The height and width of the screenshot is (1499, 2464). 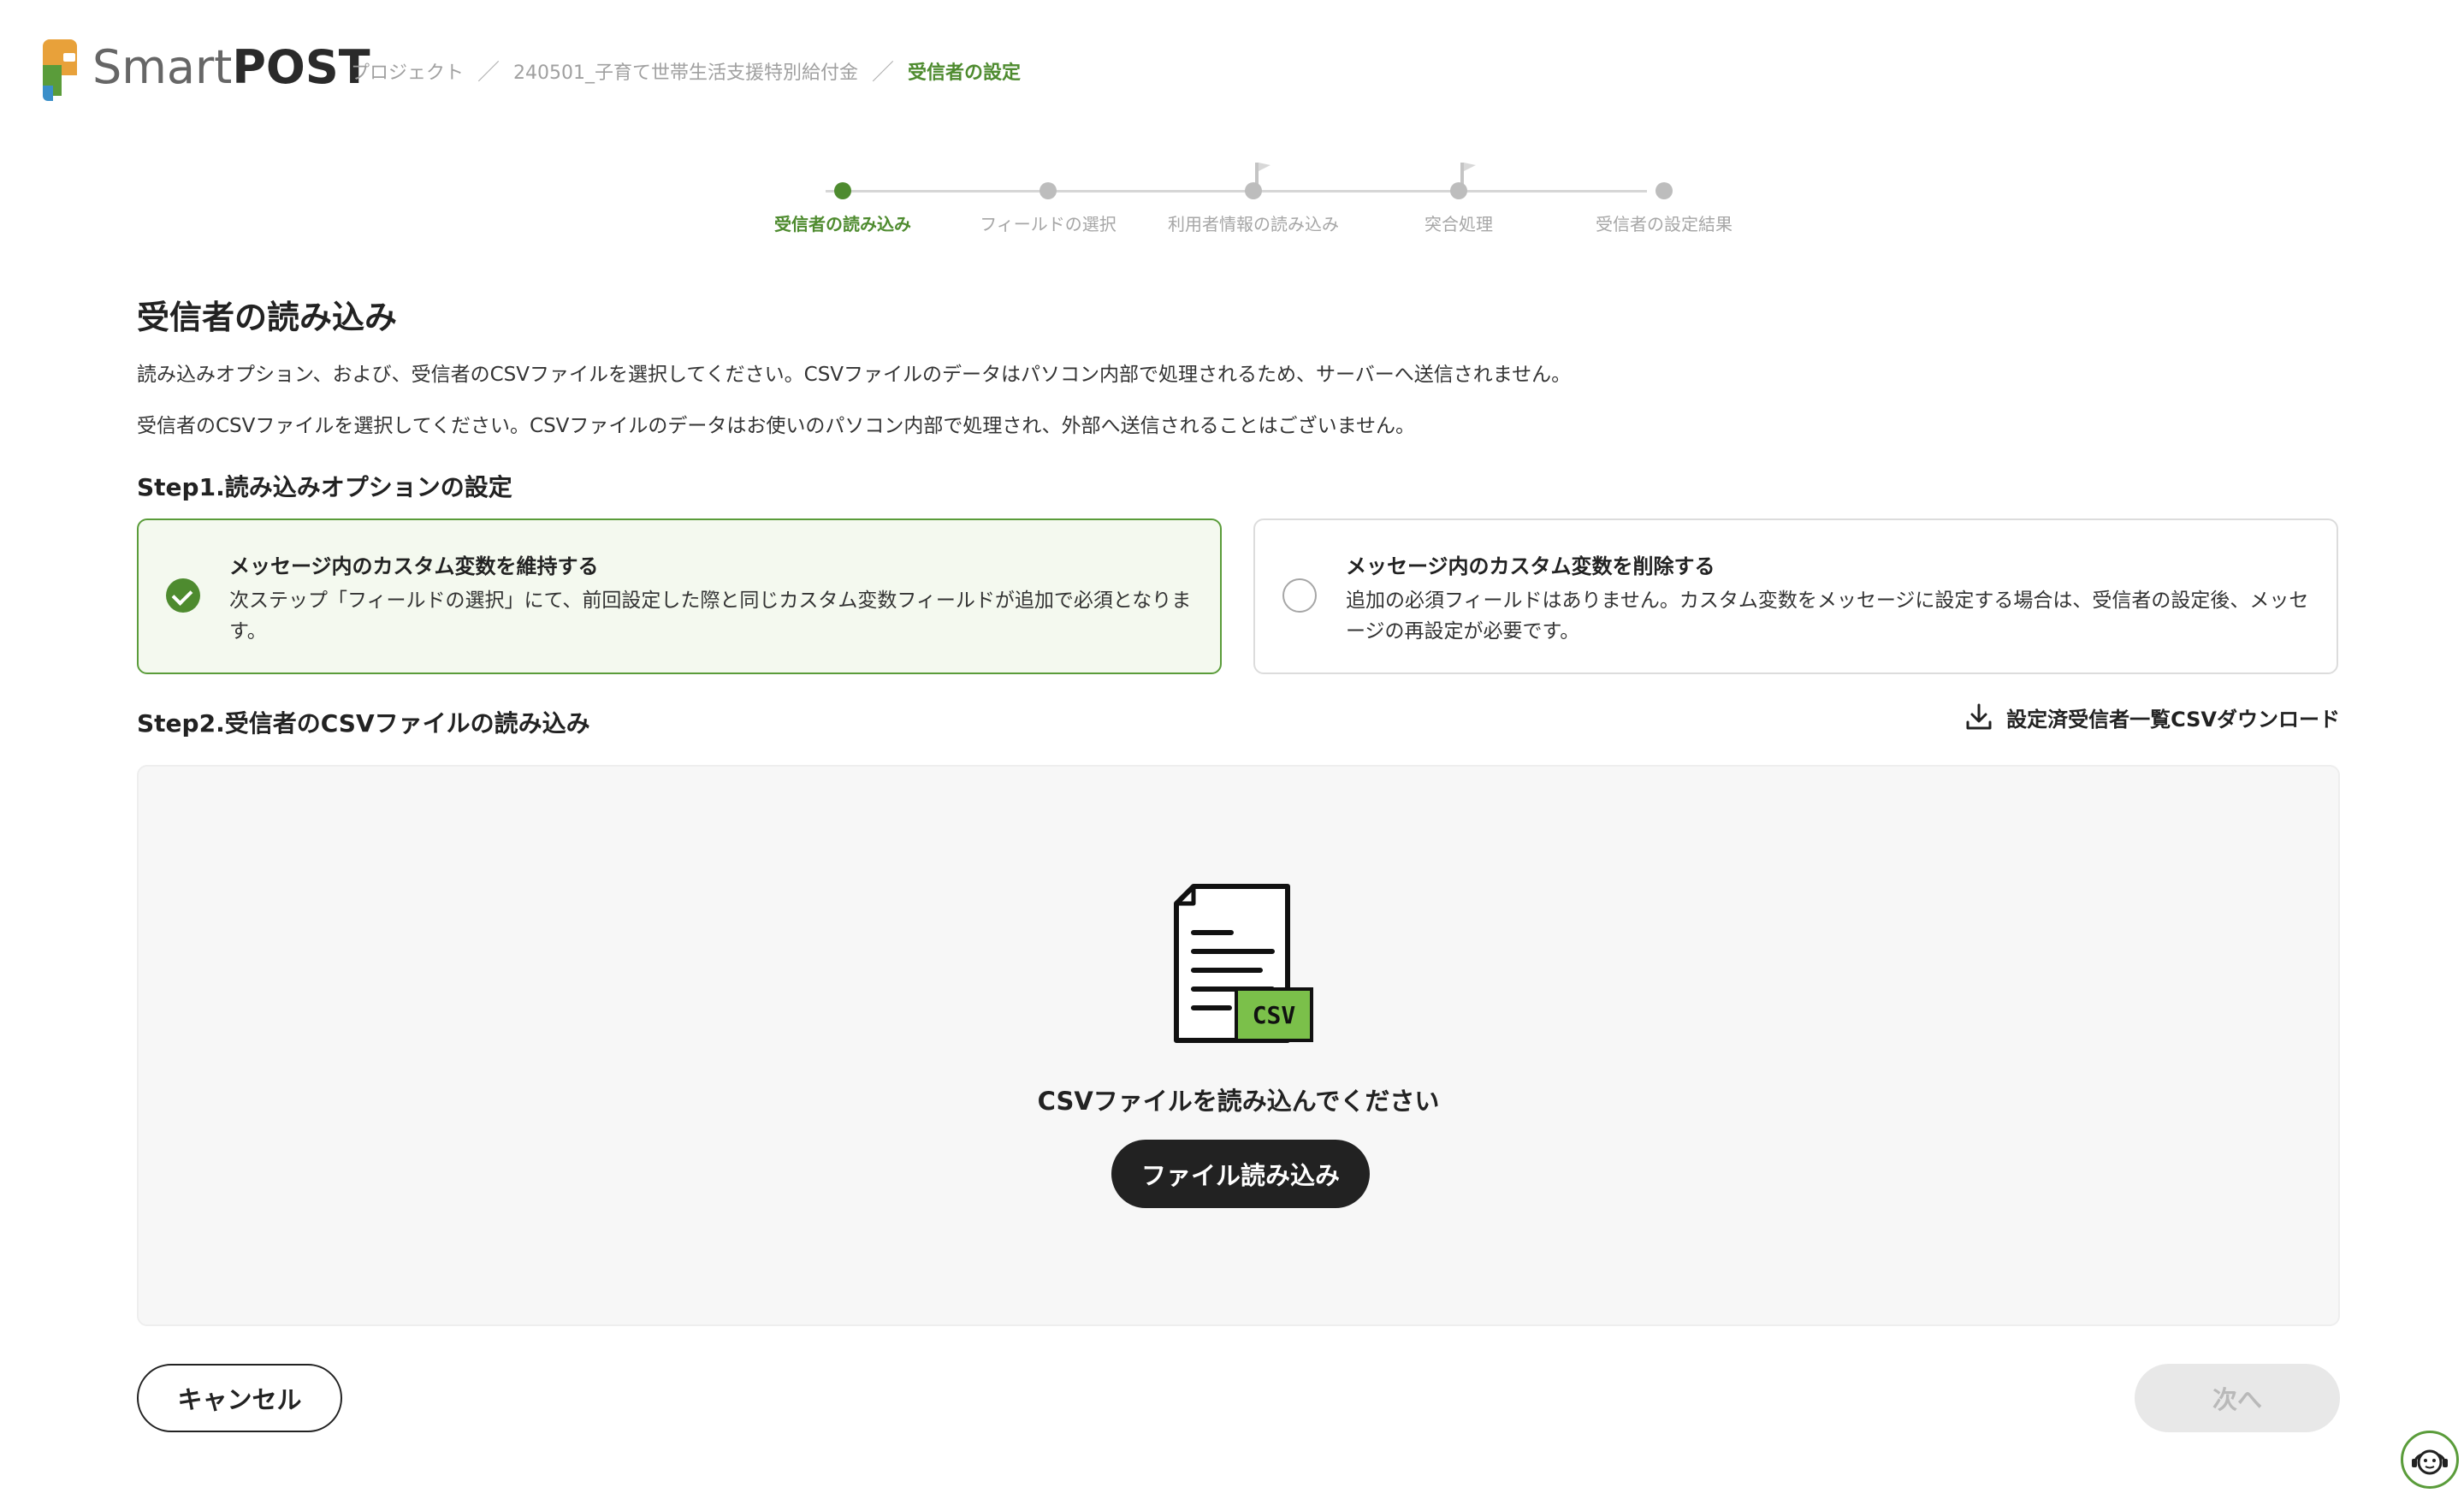 I want to click on cancel-button: キャンセル, so click(x=239, y=1398).